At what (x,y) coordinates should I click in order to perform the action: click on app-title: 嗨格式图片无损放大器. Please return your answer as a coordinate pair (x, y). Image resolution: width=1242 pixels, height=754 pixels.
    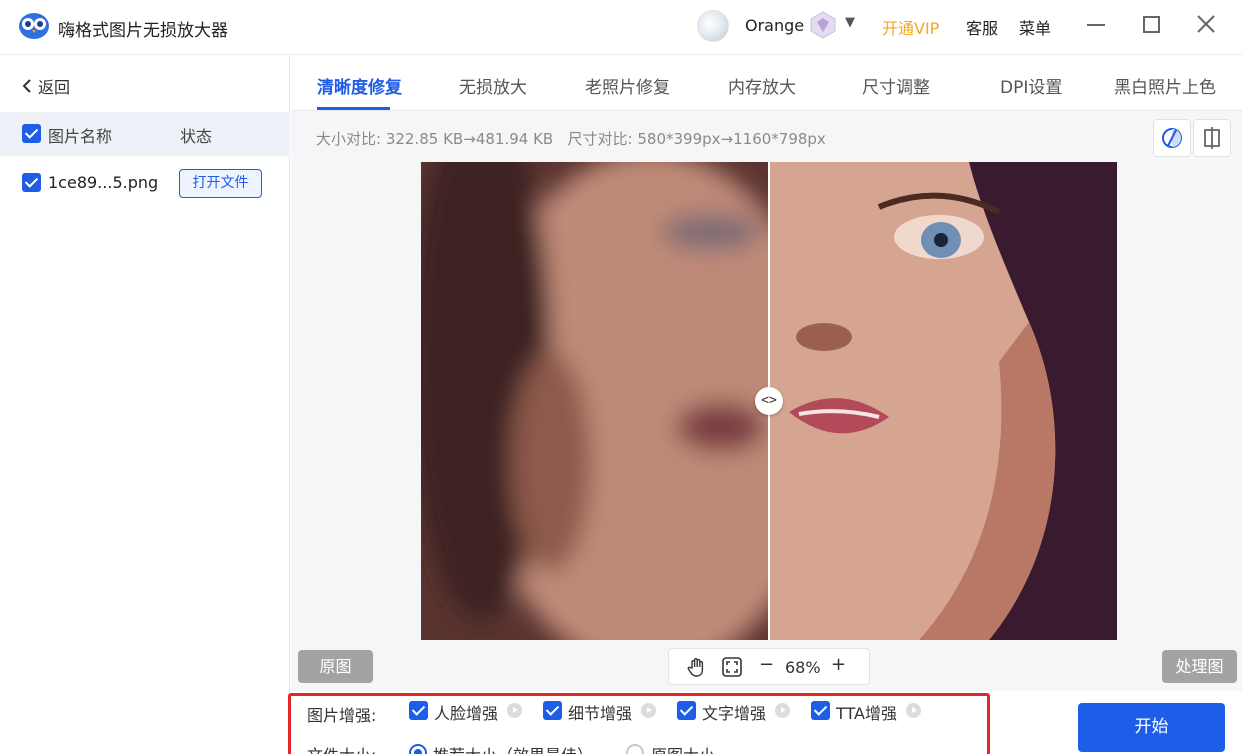
    Looking at the image, I should click on (143, 31).